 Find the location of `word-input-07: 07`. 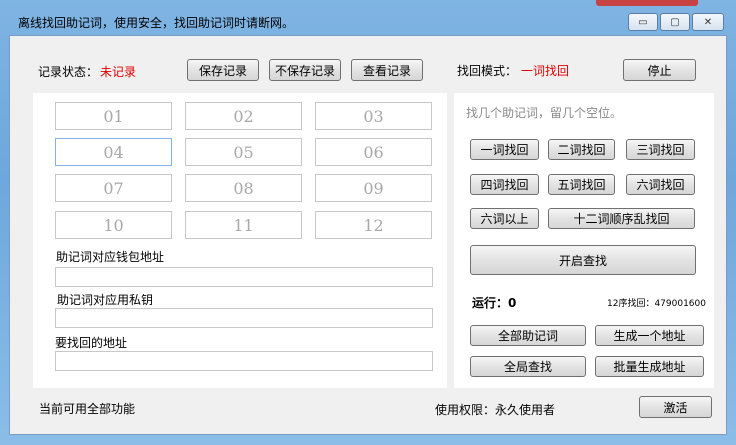

word-input-07: 07 is located at coordinates (113, 188).